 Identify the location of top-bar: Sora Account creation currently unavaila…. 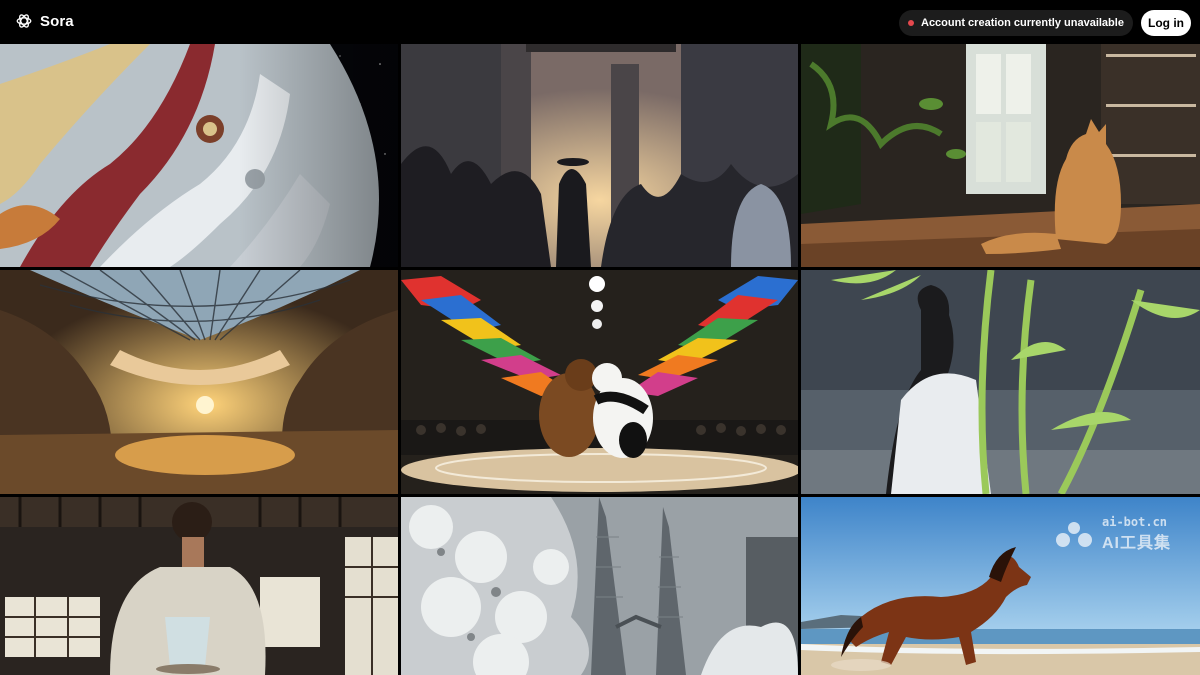
(600, 22).